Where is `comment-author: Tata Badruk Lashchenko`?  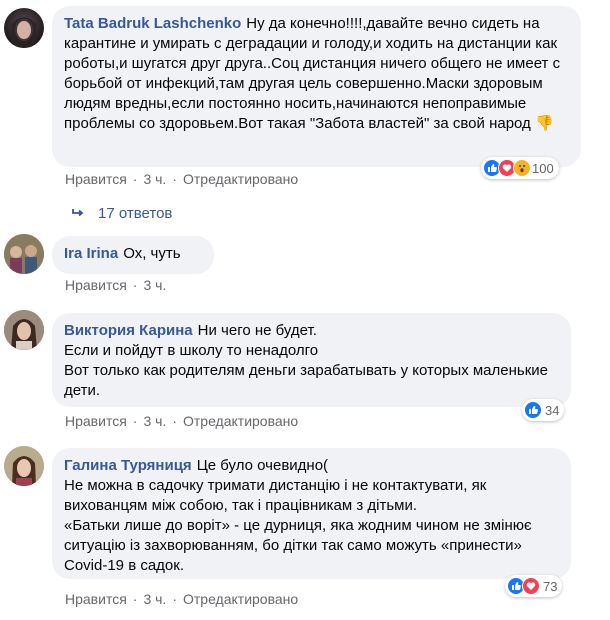 comment-author: Tata Badruk Lashchenko is located at coordinates (152, 23).